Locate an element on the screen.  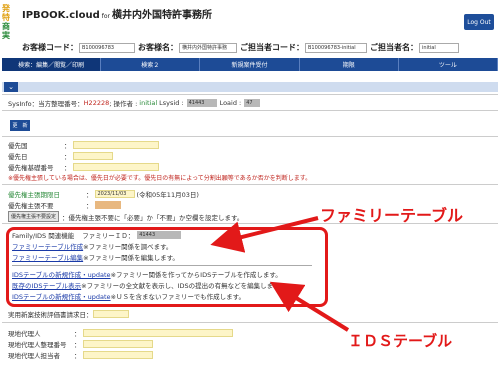
ids-table-callout: ＩＤＳテーブル is located at coordinates (400, 341).